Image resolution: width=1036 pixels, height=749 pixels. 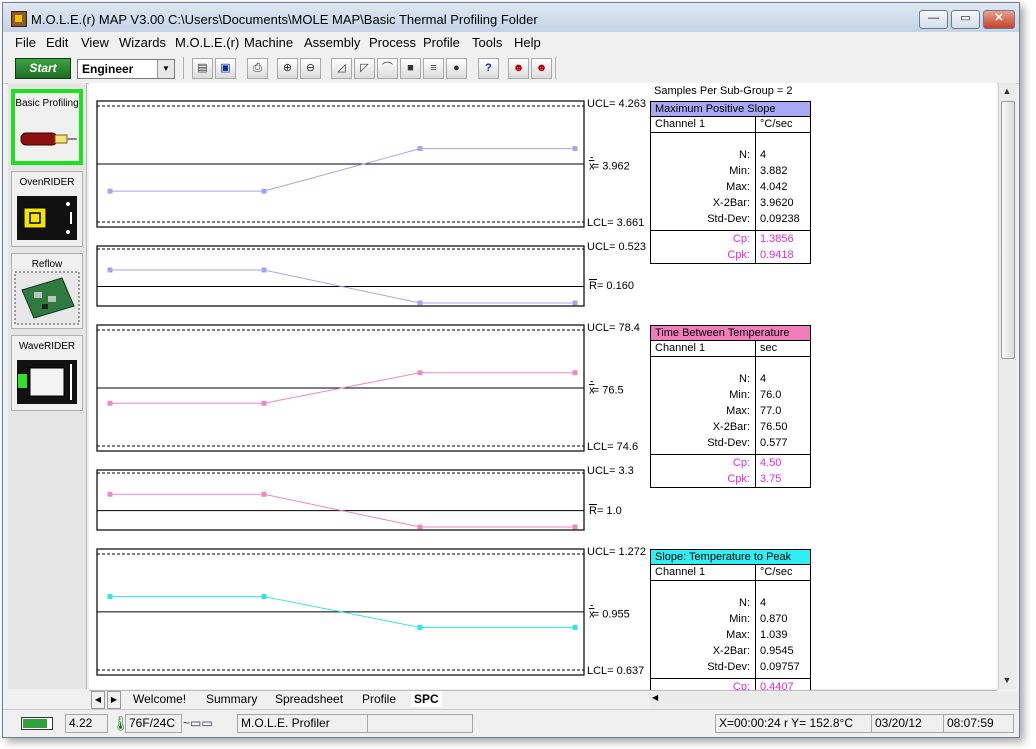 I want to click on tab-summary: Summary, so click(x=231, y=699).